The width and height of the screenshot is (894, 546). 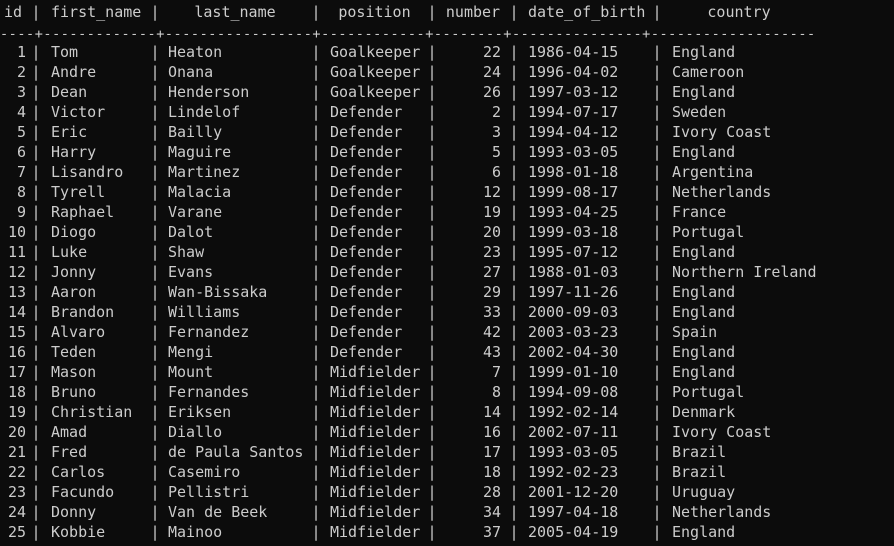 I want to click on cell-first-name: Diogo, so click(x=74, y=232).